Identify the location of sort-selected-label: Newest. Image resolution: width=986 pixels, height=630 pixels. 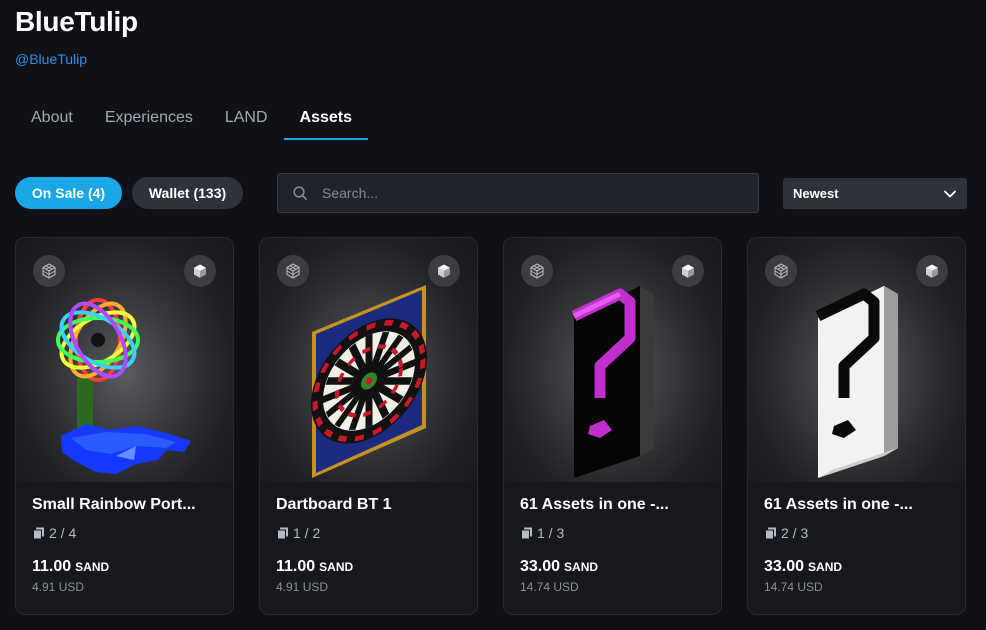
(816, 193).